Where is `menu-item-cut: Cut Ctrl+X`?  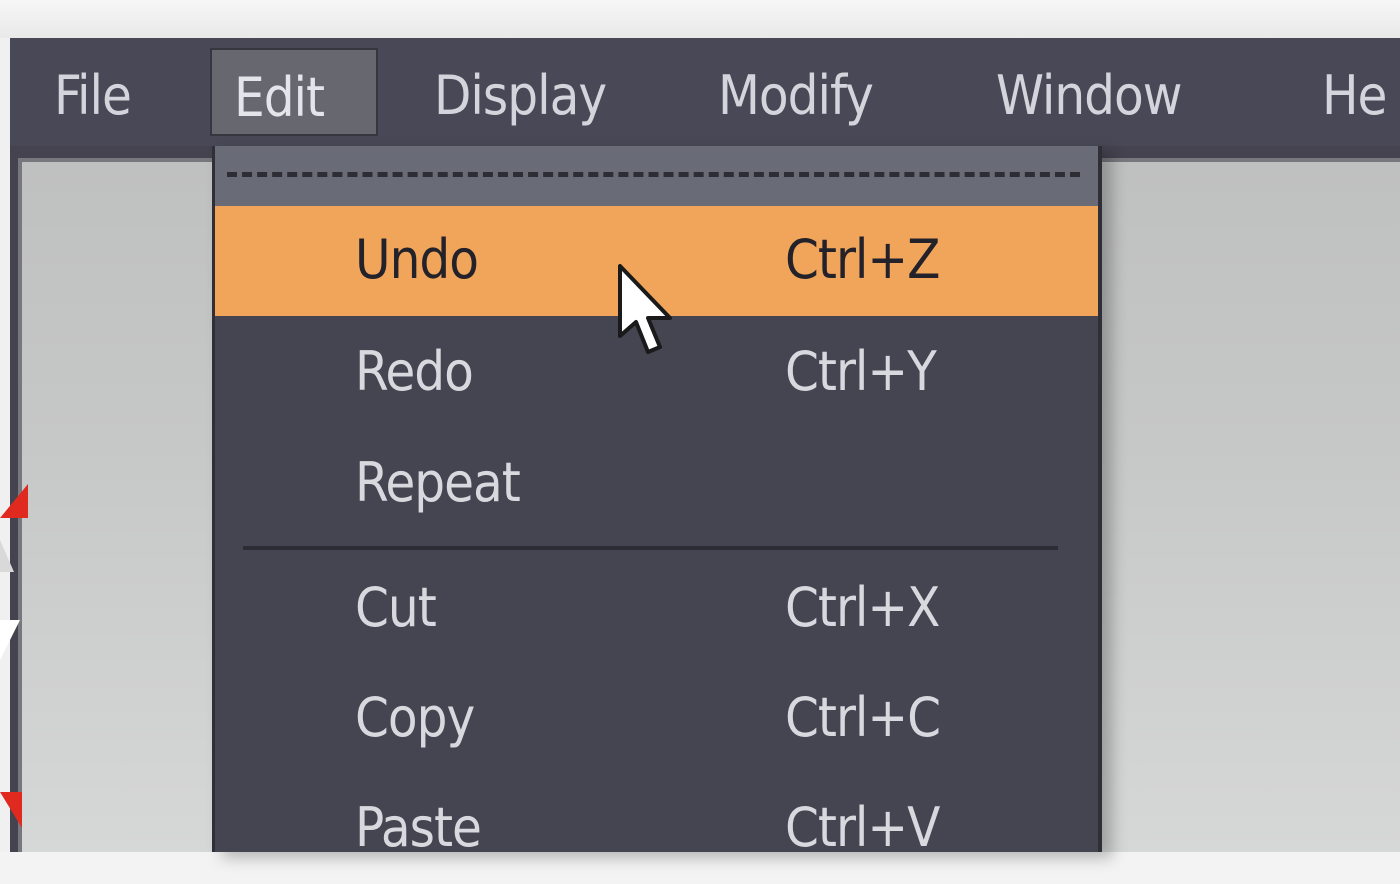 menu-item-cut: Cut Ctrl+X is located at coordinates (656, 609).